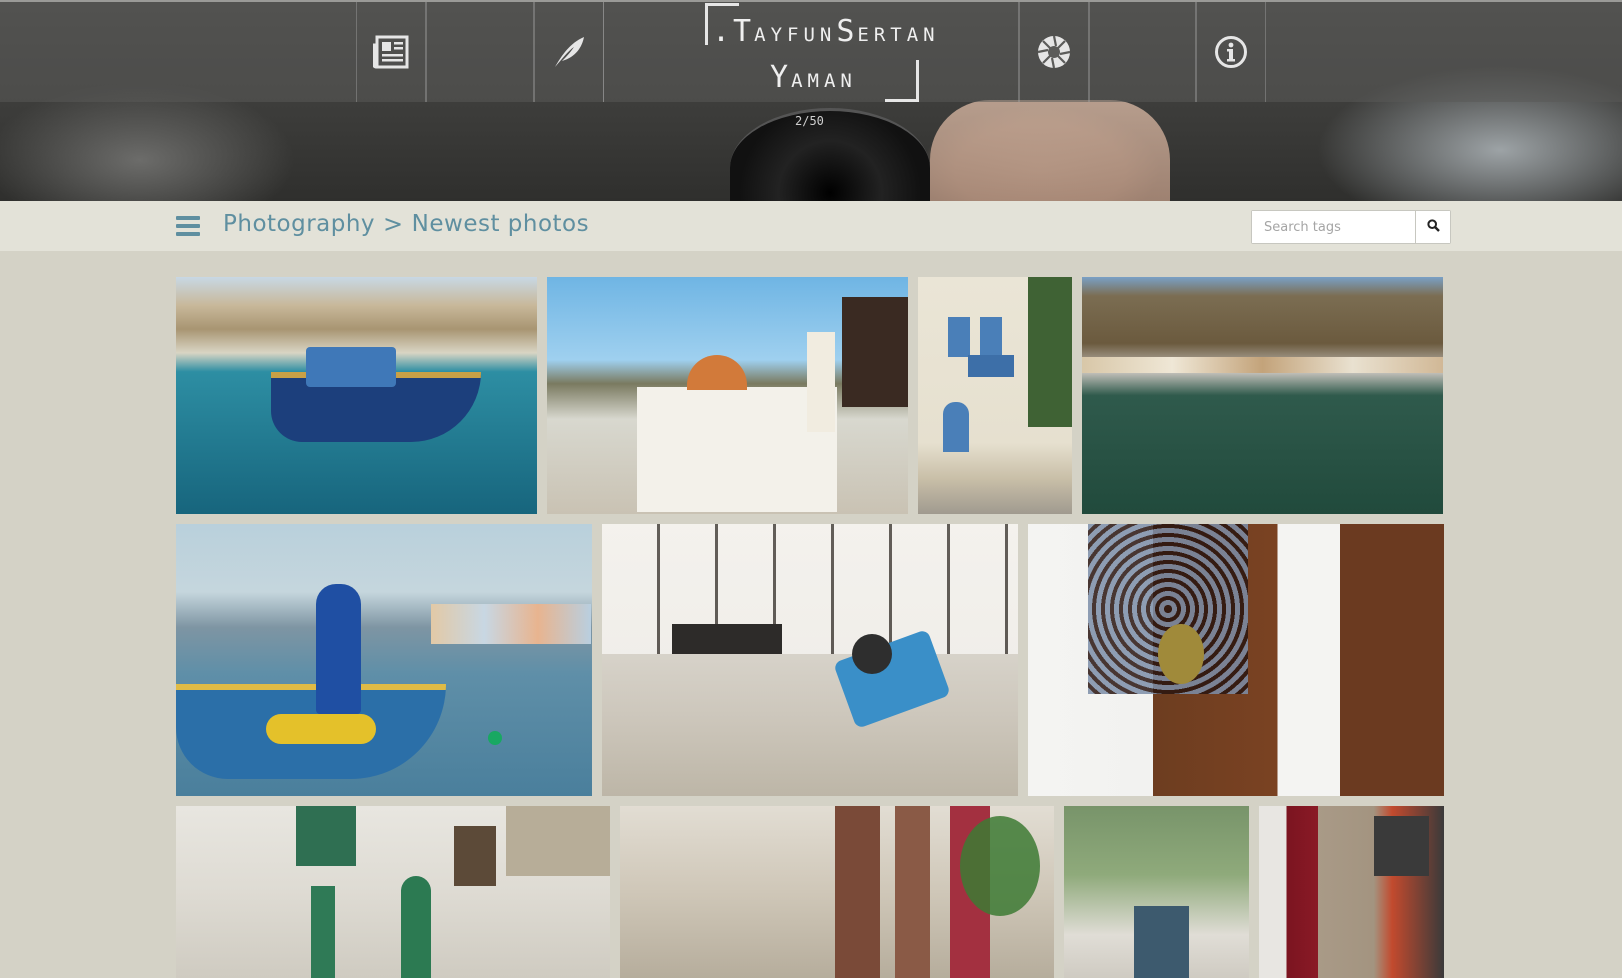 The image size is (1622, 978). I want to click on top-navigation: .TAYFUNSERTAN YAMAN, so click(811, 51).